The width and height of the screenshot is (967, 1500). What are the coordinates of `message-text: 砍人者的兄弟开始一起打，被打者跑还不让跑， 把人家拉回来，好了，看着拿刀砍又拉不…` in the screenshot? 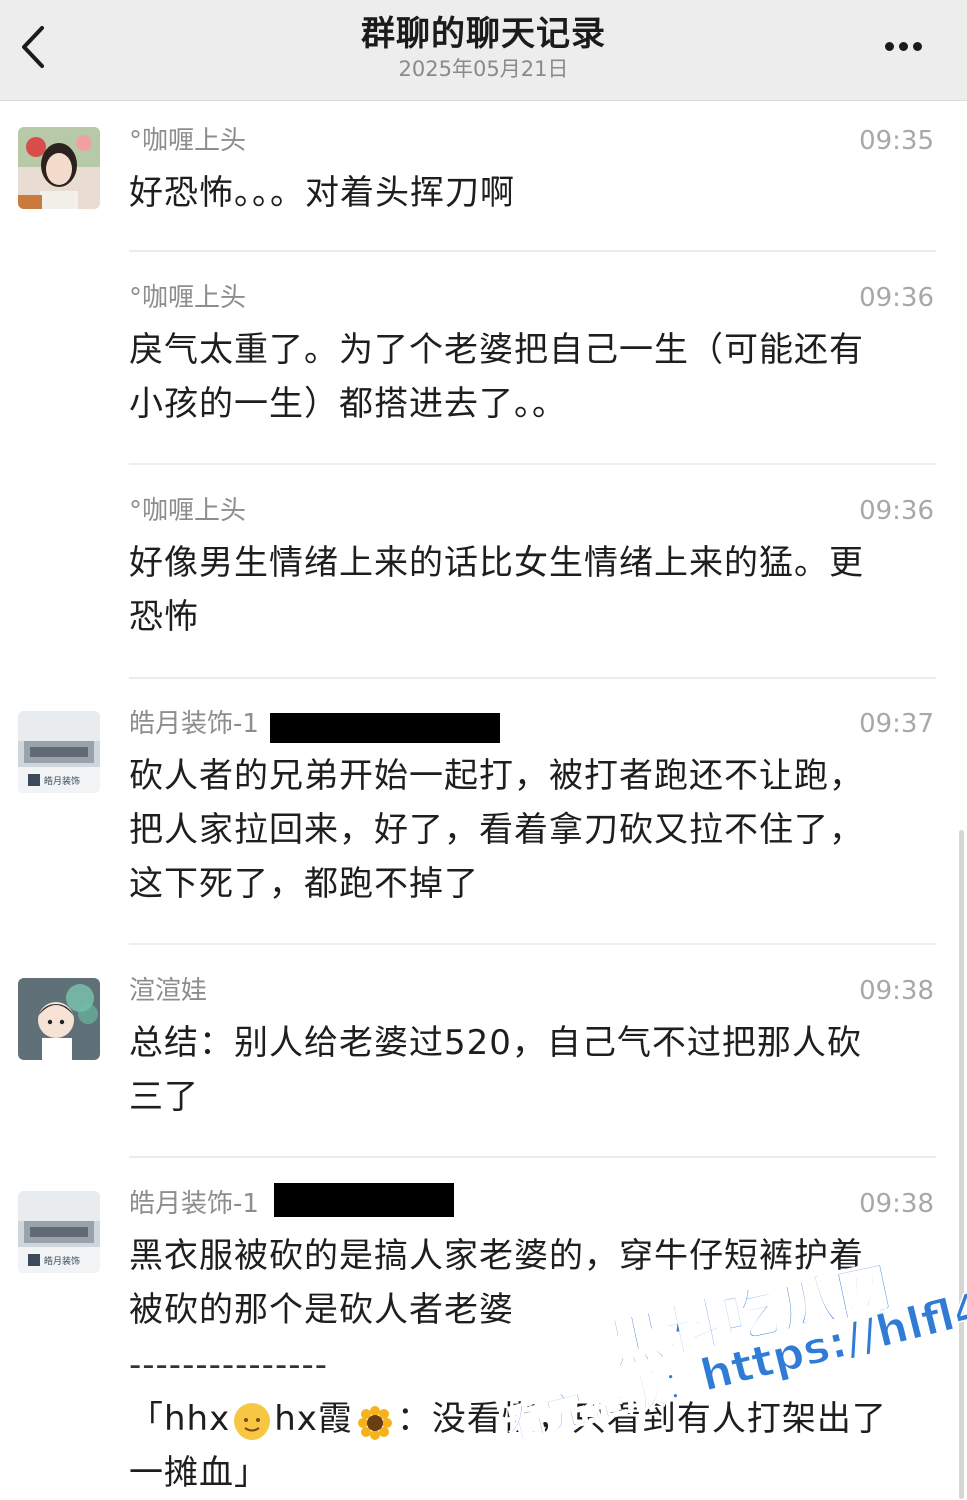 It's located at (529, 830).